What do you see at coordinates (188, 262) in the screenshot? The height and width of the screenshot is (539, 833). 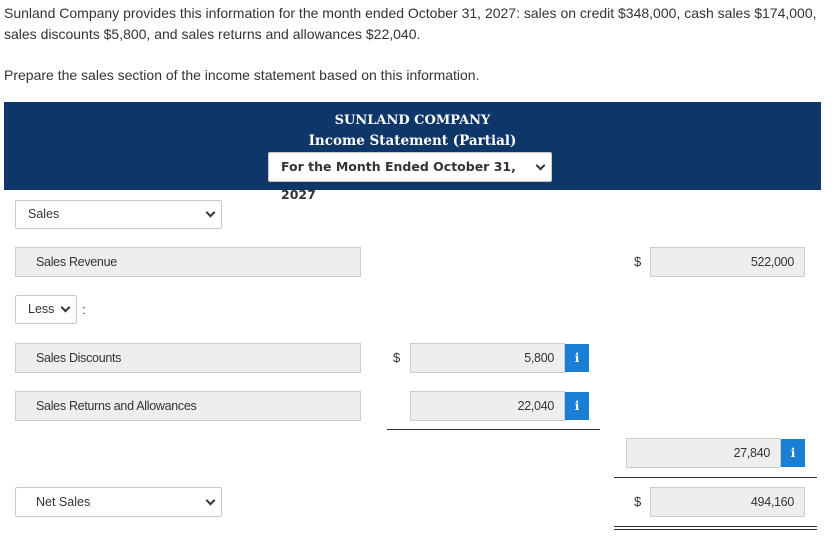 I see `sales-revenue-label-field: Sales Revenue` at bounding box center [188, 262].